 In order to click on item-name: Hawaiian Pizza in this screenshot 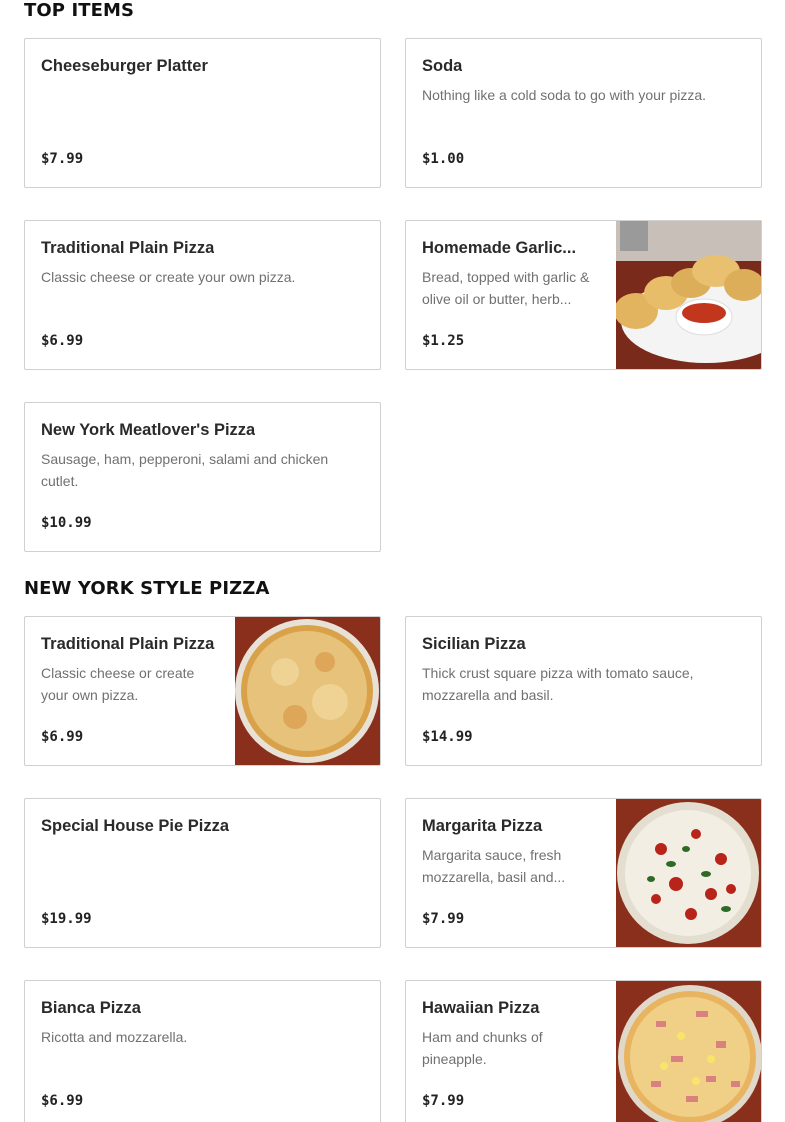, I will do `click(481, 1008)`.